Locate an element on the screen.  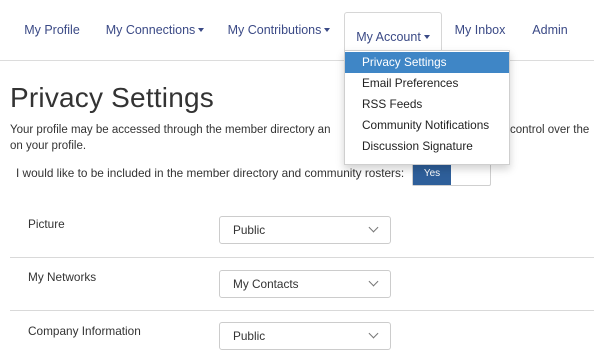
nav-label: Admin is located at coordinates (550, 30).